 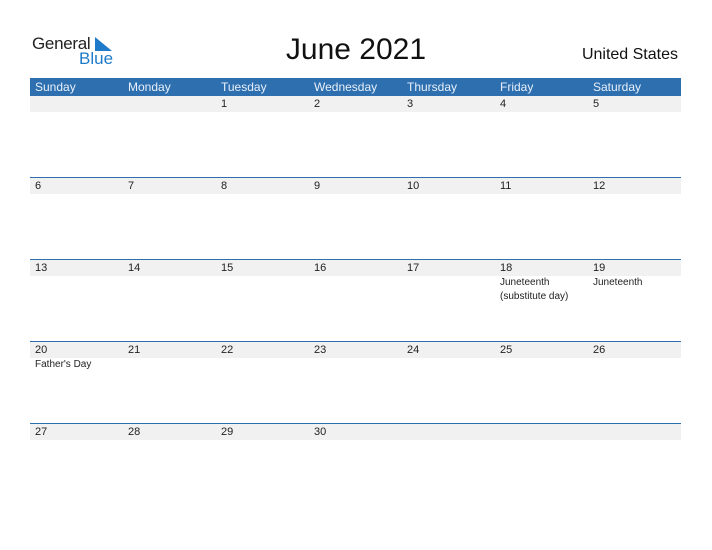 What do you see at coordinates (599, 268) in the screenshot?
I see `day-number: 19` at bounding box center [599, 268].